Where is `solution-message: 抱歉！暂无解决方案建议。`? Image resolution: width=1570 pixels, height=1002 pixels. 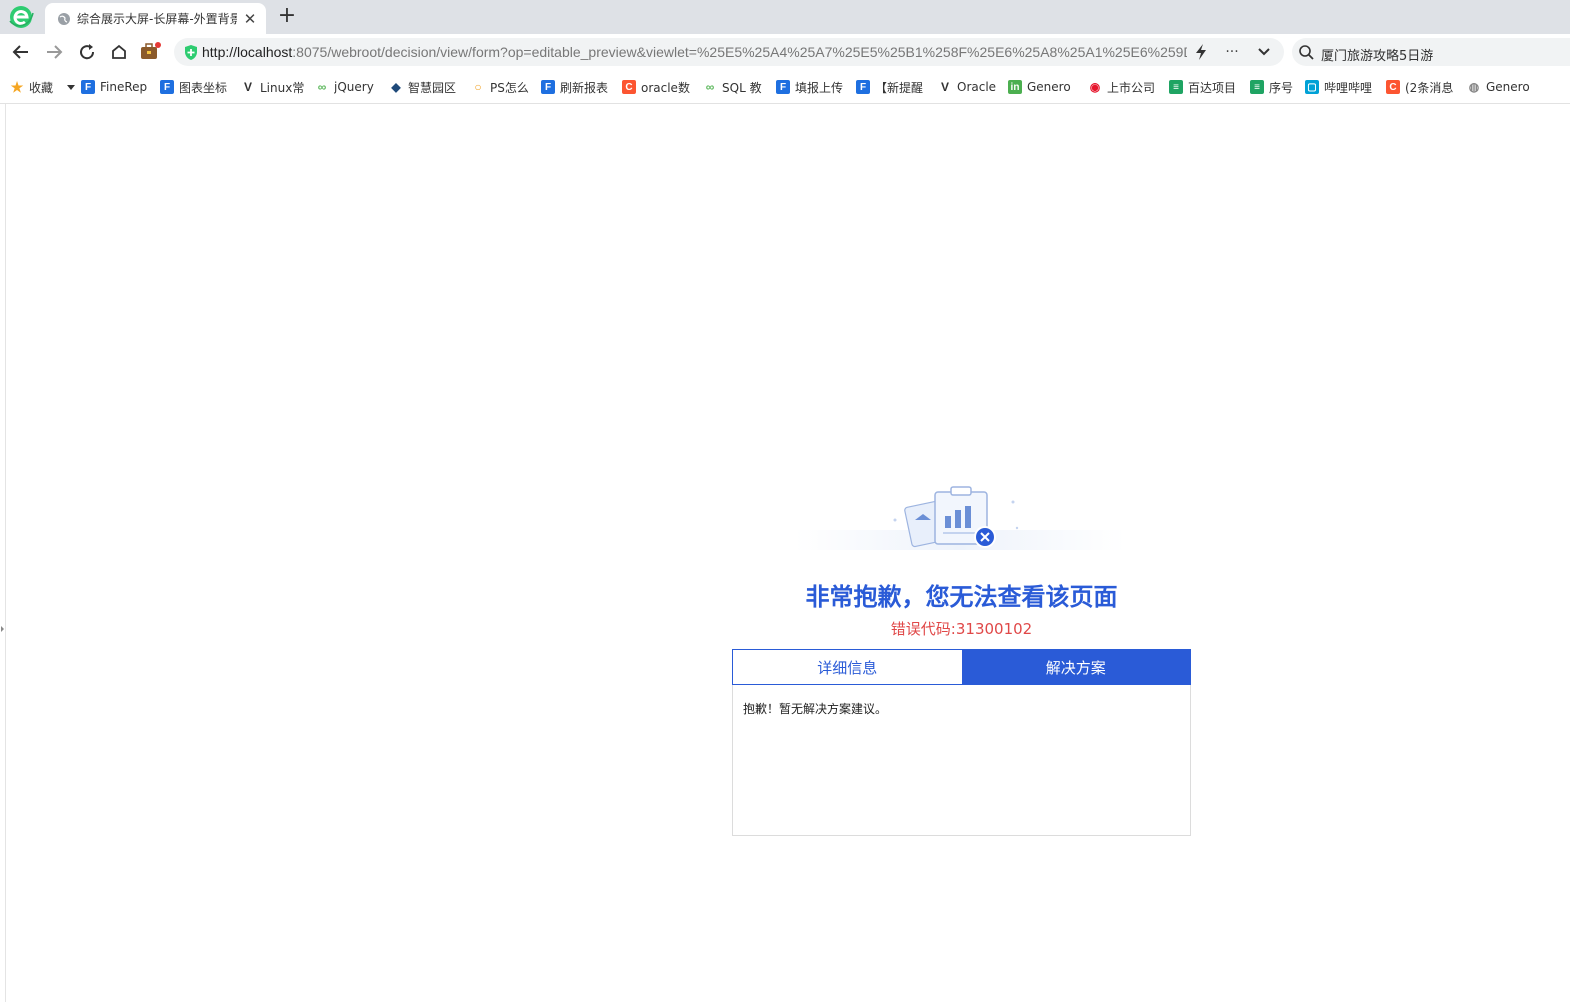 solution-message: 抱歉！暂无解决方案建议。 is located at coordinates (815, 709).